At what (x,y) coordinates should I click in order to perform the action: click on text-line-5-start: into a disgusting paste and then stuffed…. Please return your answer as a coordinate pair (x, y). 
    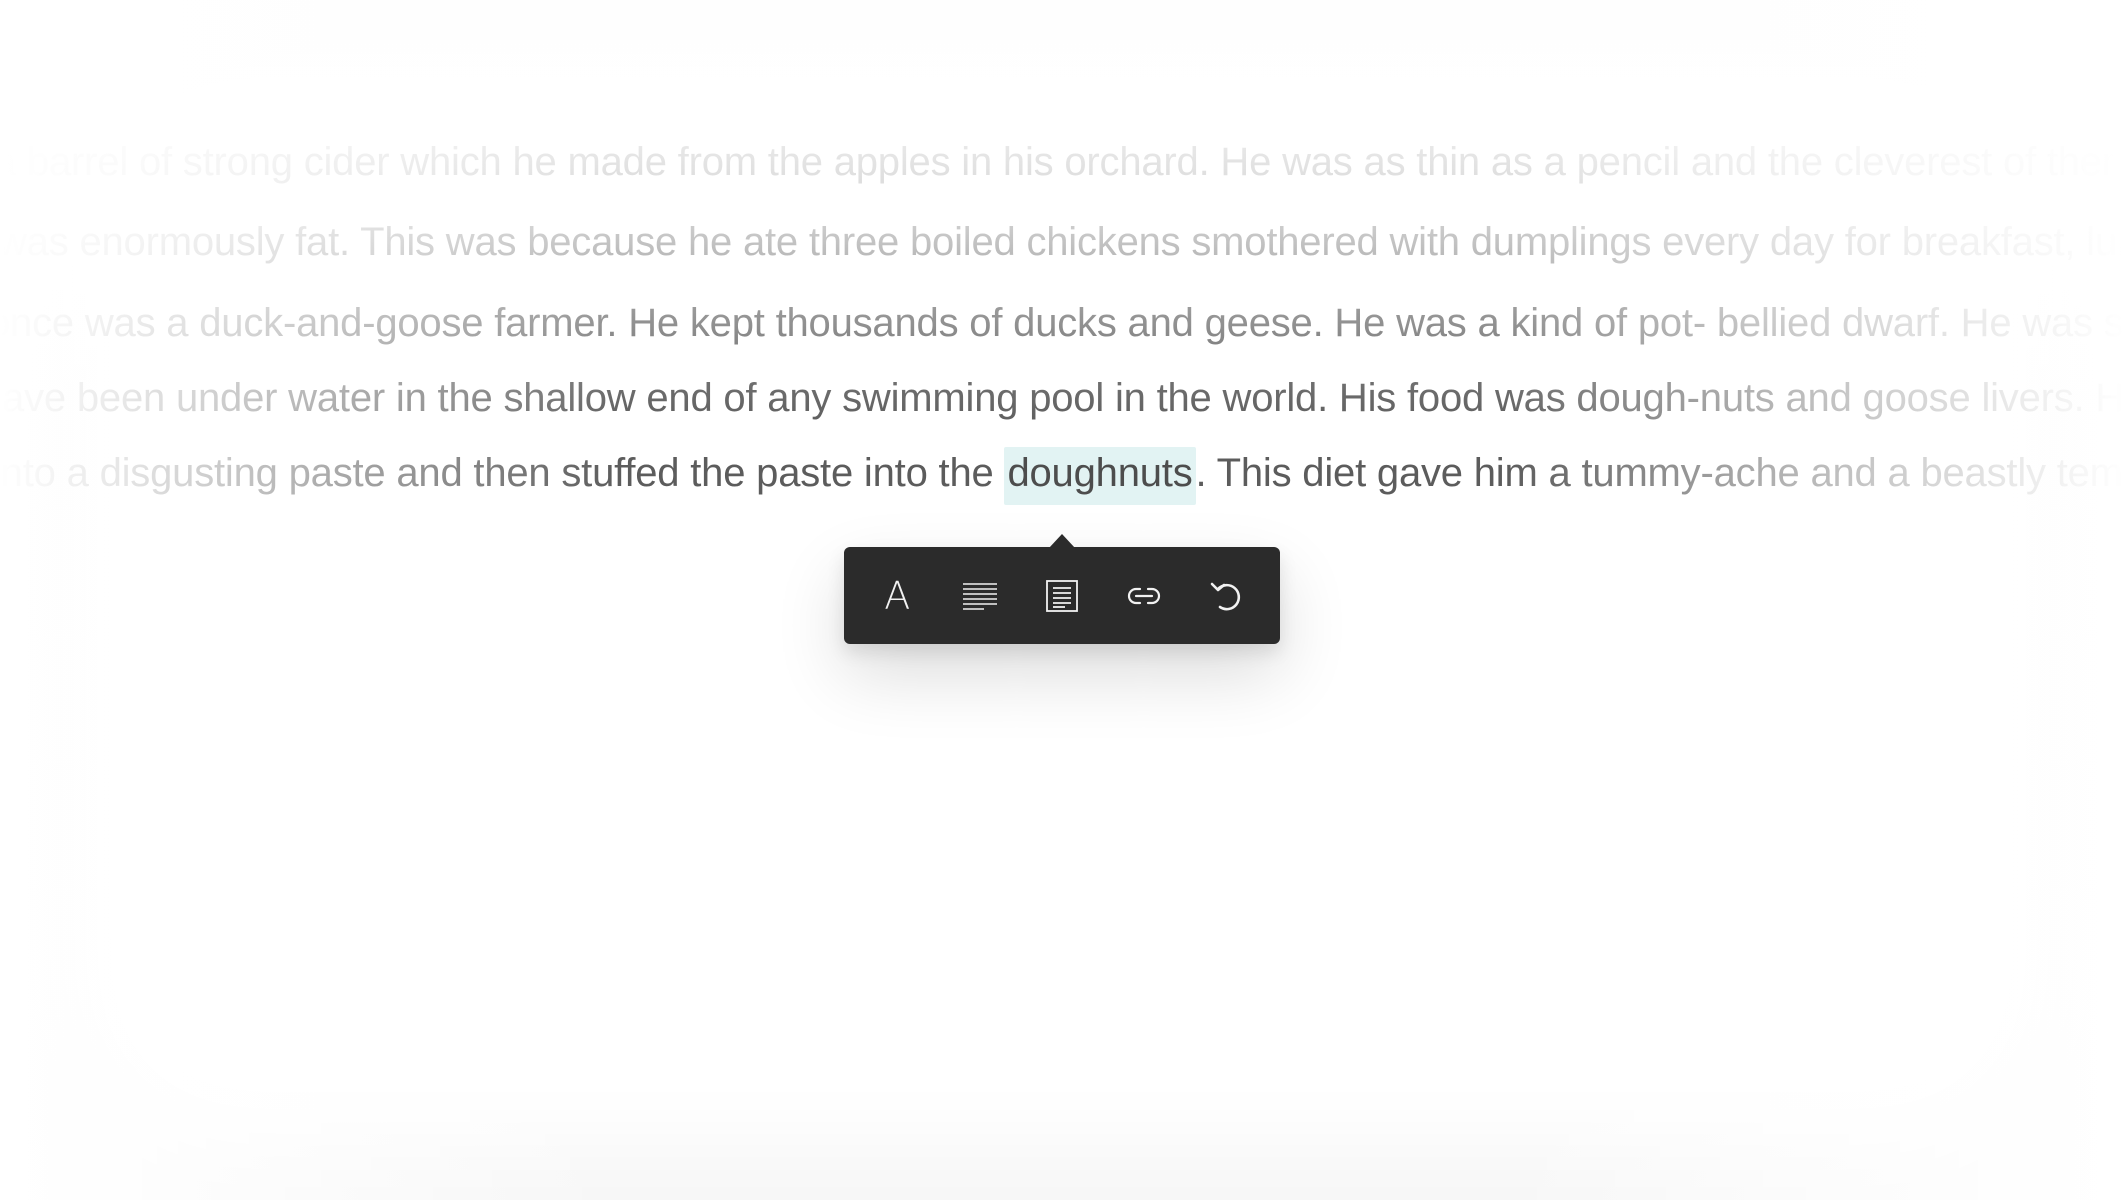
    Looking at the image, I should click on (502, 473).